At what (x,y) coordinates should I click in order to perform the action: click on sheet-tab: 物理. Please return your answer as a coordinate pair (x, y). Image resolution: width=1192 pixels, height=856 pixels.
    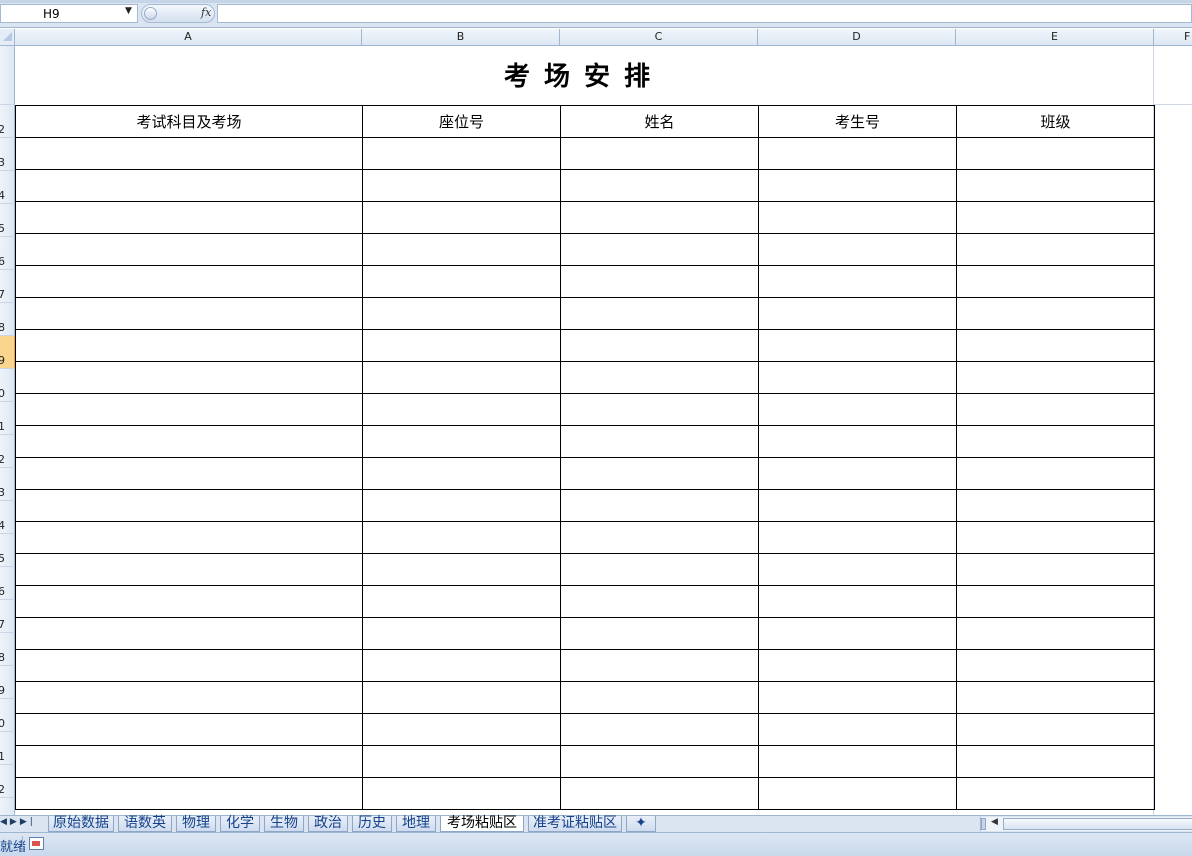
    Looking at the image, I should click on (196, 824).